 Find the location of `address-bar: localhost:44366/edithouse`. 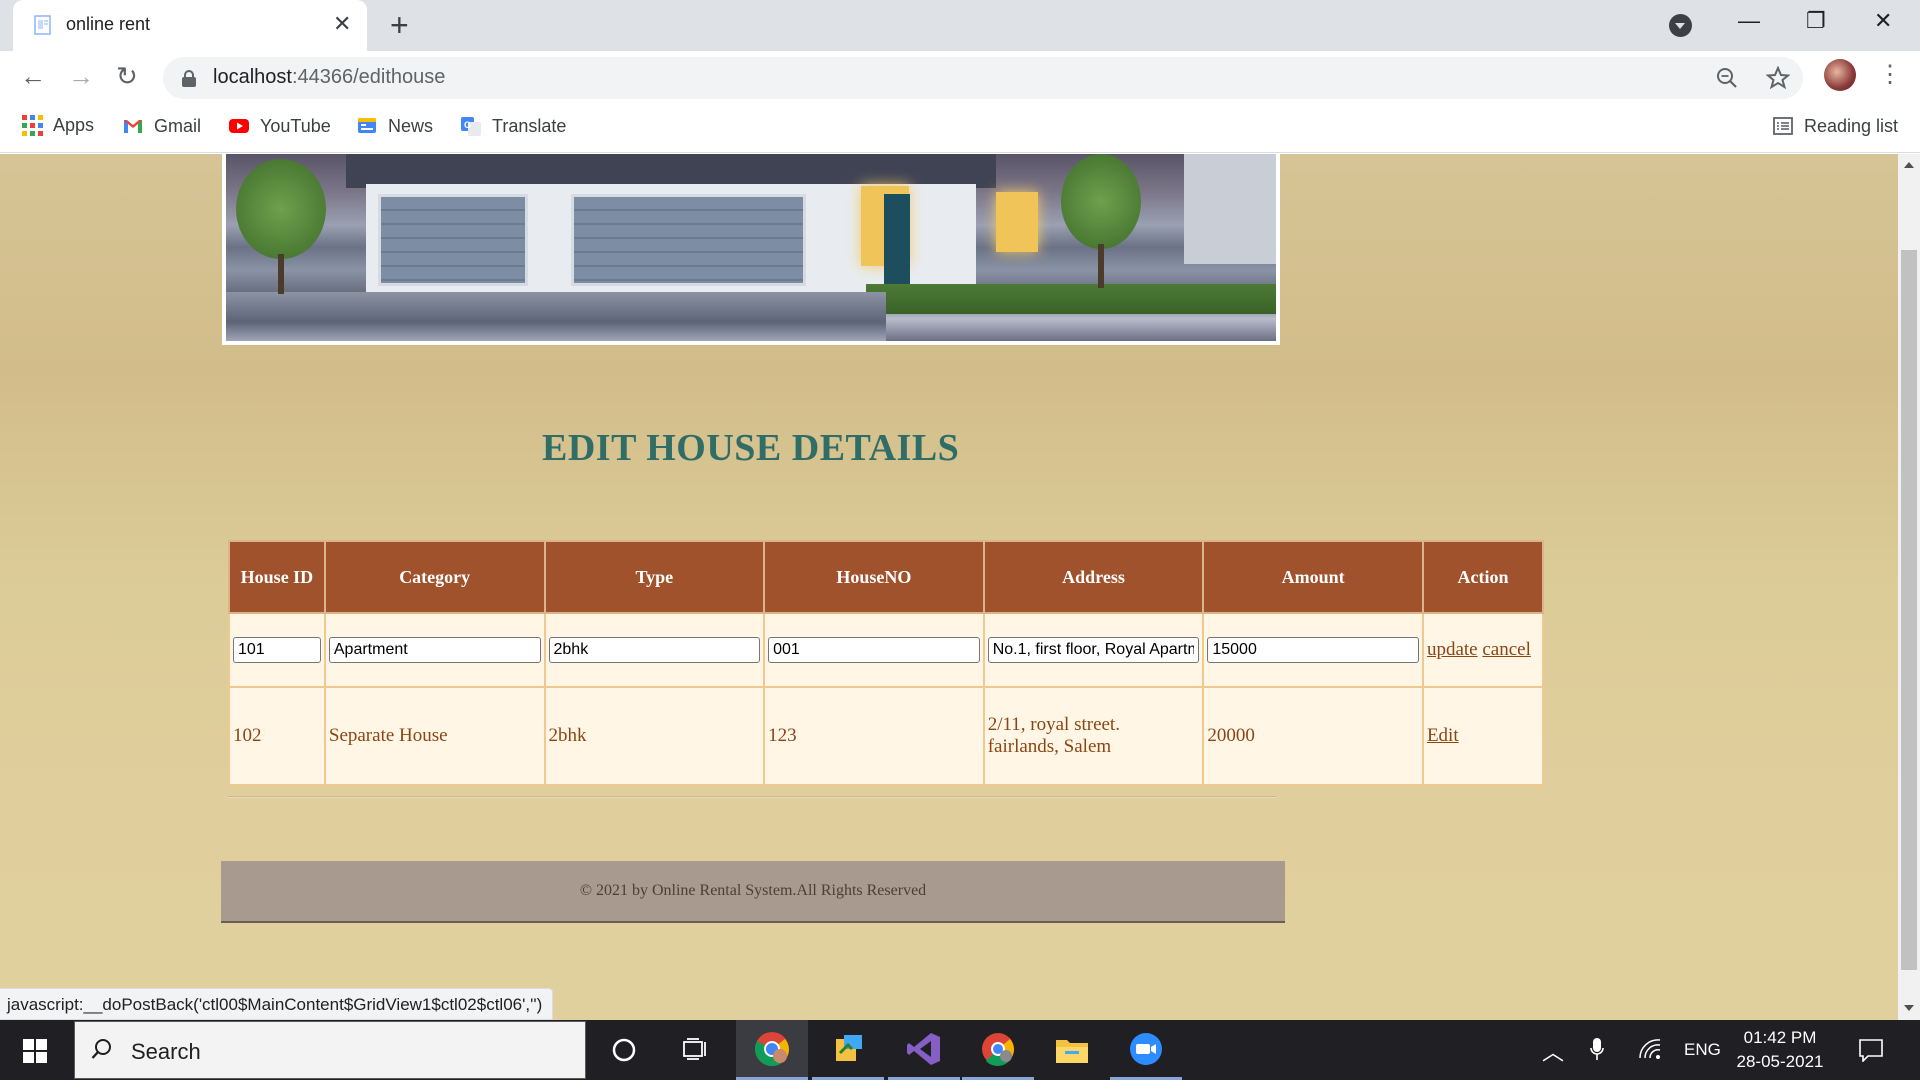

address-bar: localhost:44366/edithouse is located at coordinates (983, 78).